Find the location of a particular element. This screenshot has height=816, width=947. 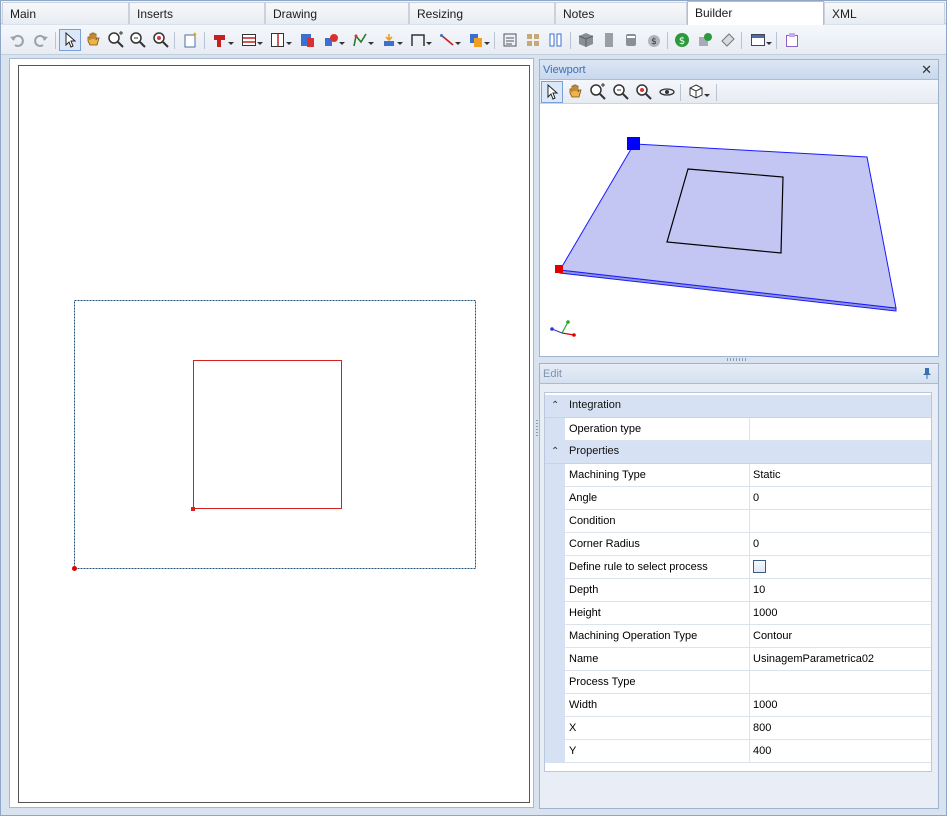

tab-label: Notes is located at coordinates (579, 14).